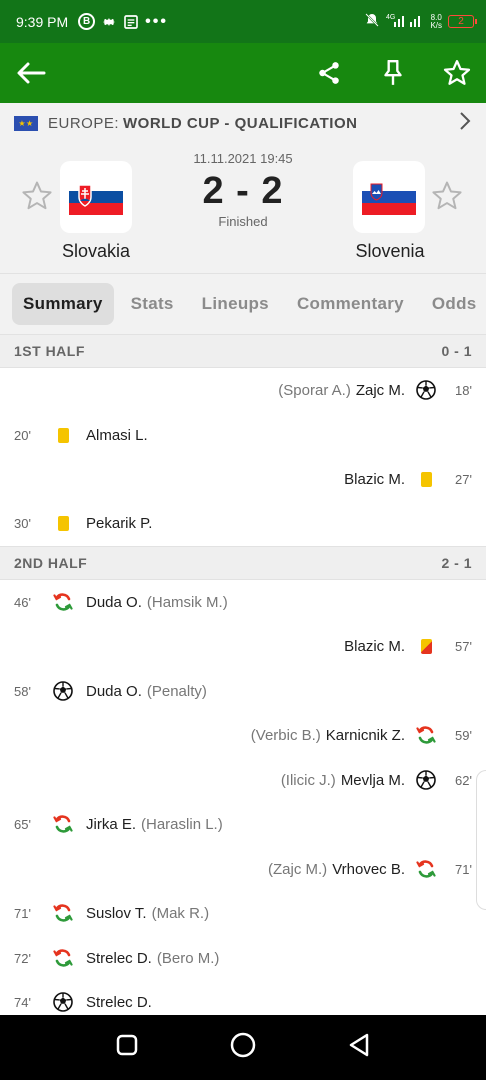  I want to click on competition-name: WORLD CUP - QUALIFICATION, so click(240, 123).